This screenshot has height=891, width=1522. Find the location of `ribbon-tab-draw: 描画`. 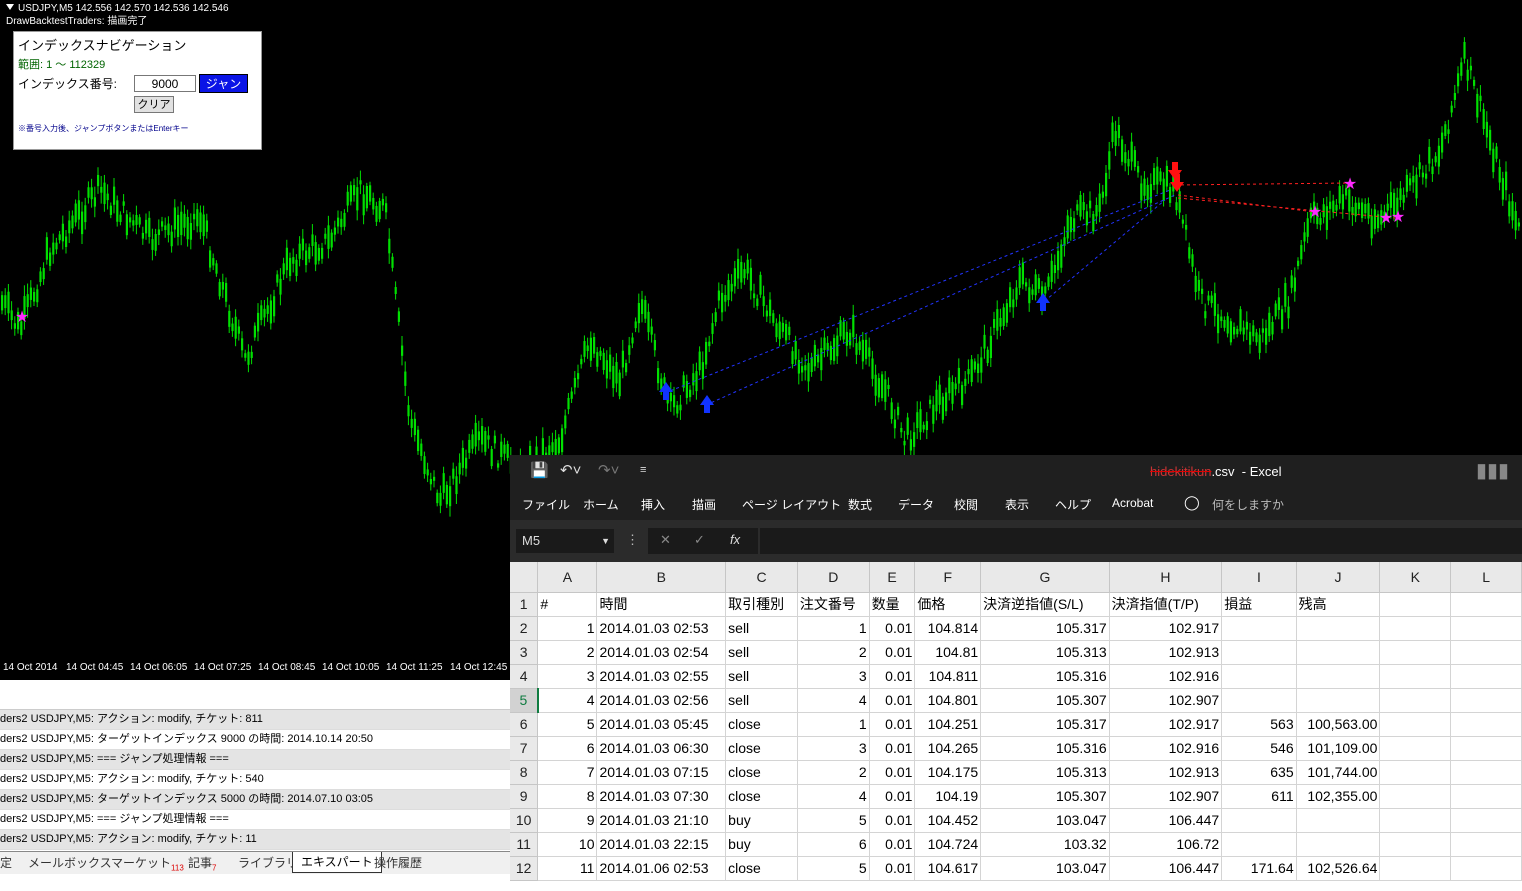

ribbon-tab-draw: 描画 is located at coordinates (704, 504).